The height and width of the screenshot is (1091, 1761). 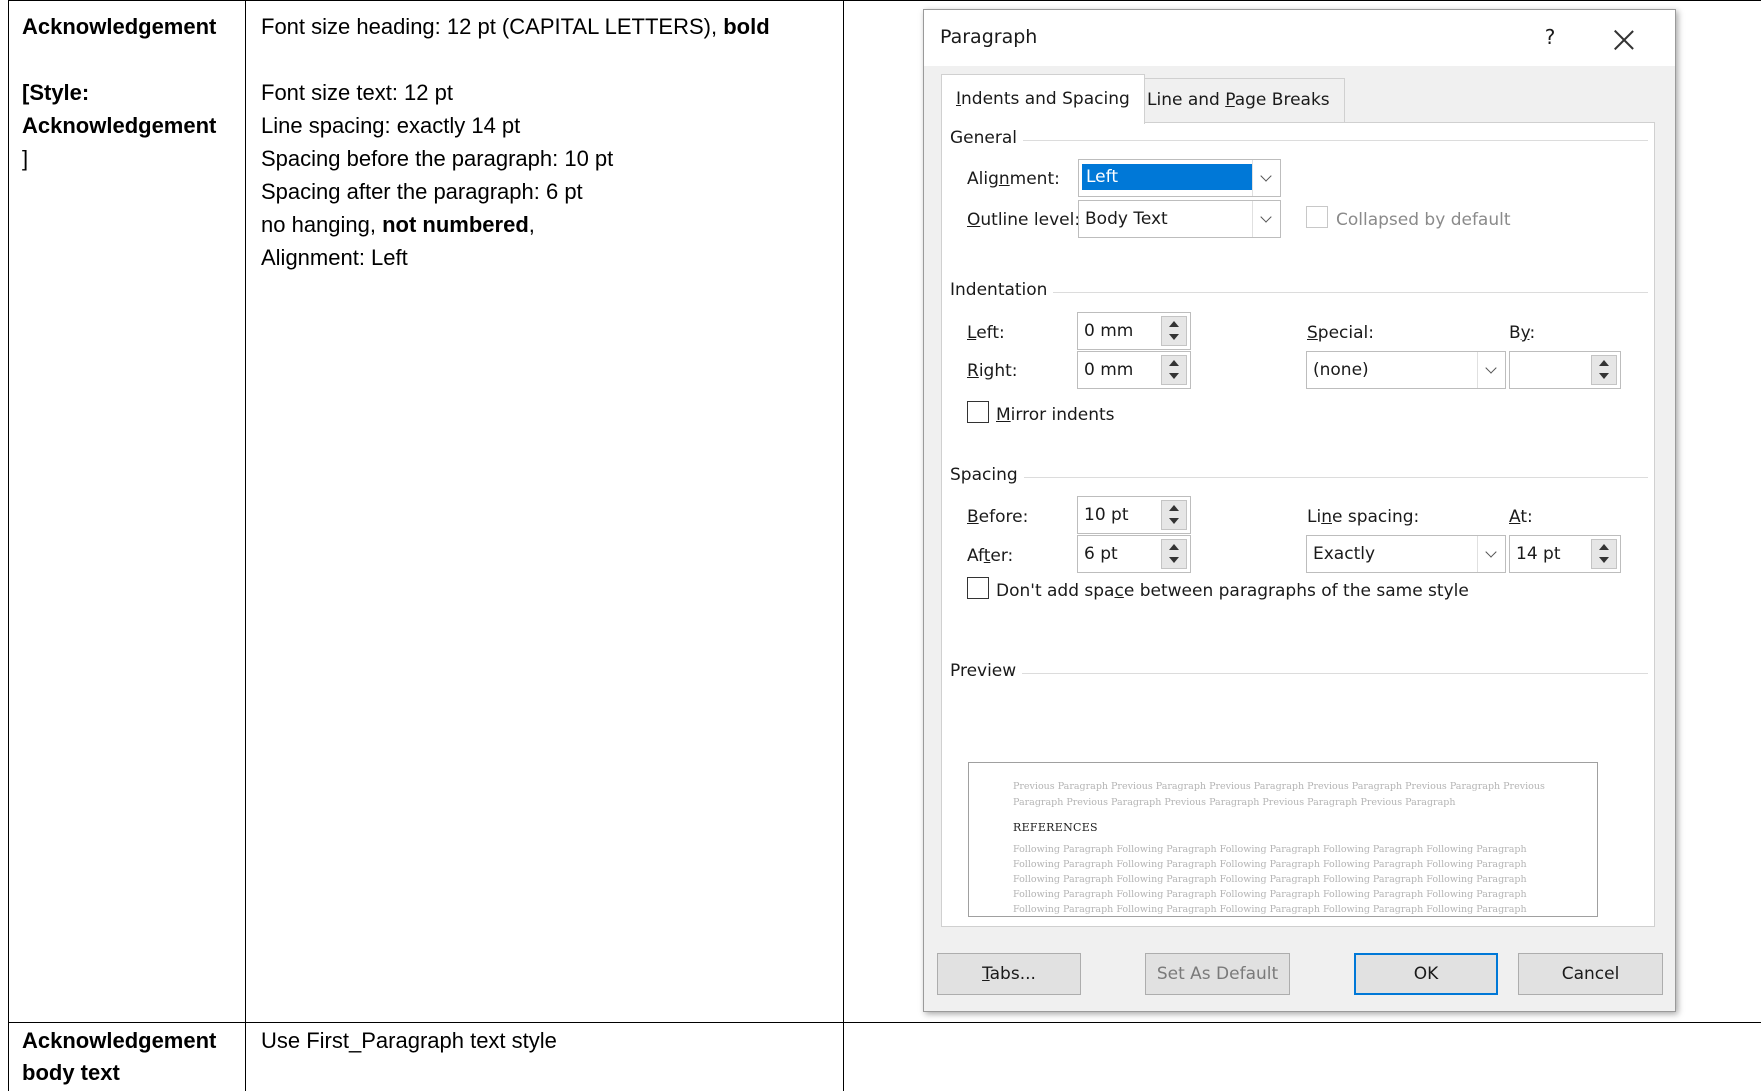 What do you see at coordinates (978, 588) in the screenshot?
I see `dont-add-space-checkbox` at bounding box center [978, 588].